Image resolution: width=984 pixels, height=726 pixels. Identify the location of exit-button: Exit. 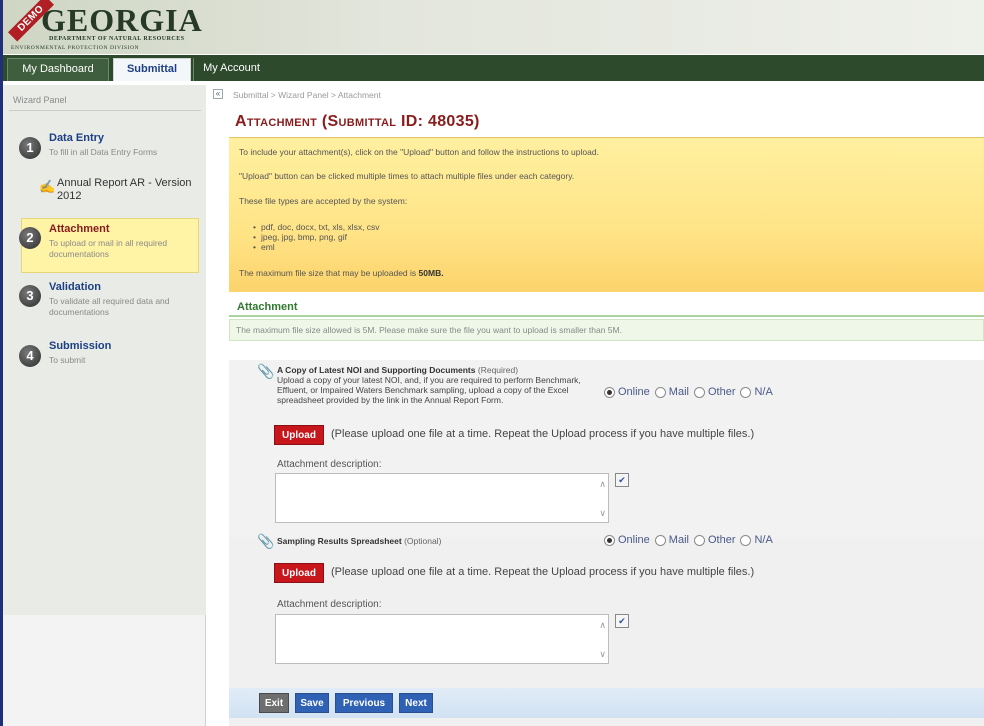
(274, 703).